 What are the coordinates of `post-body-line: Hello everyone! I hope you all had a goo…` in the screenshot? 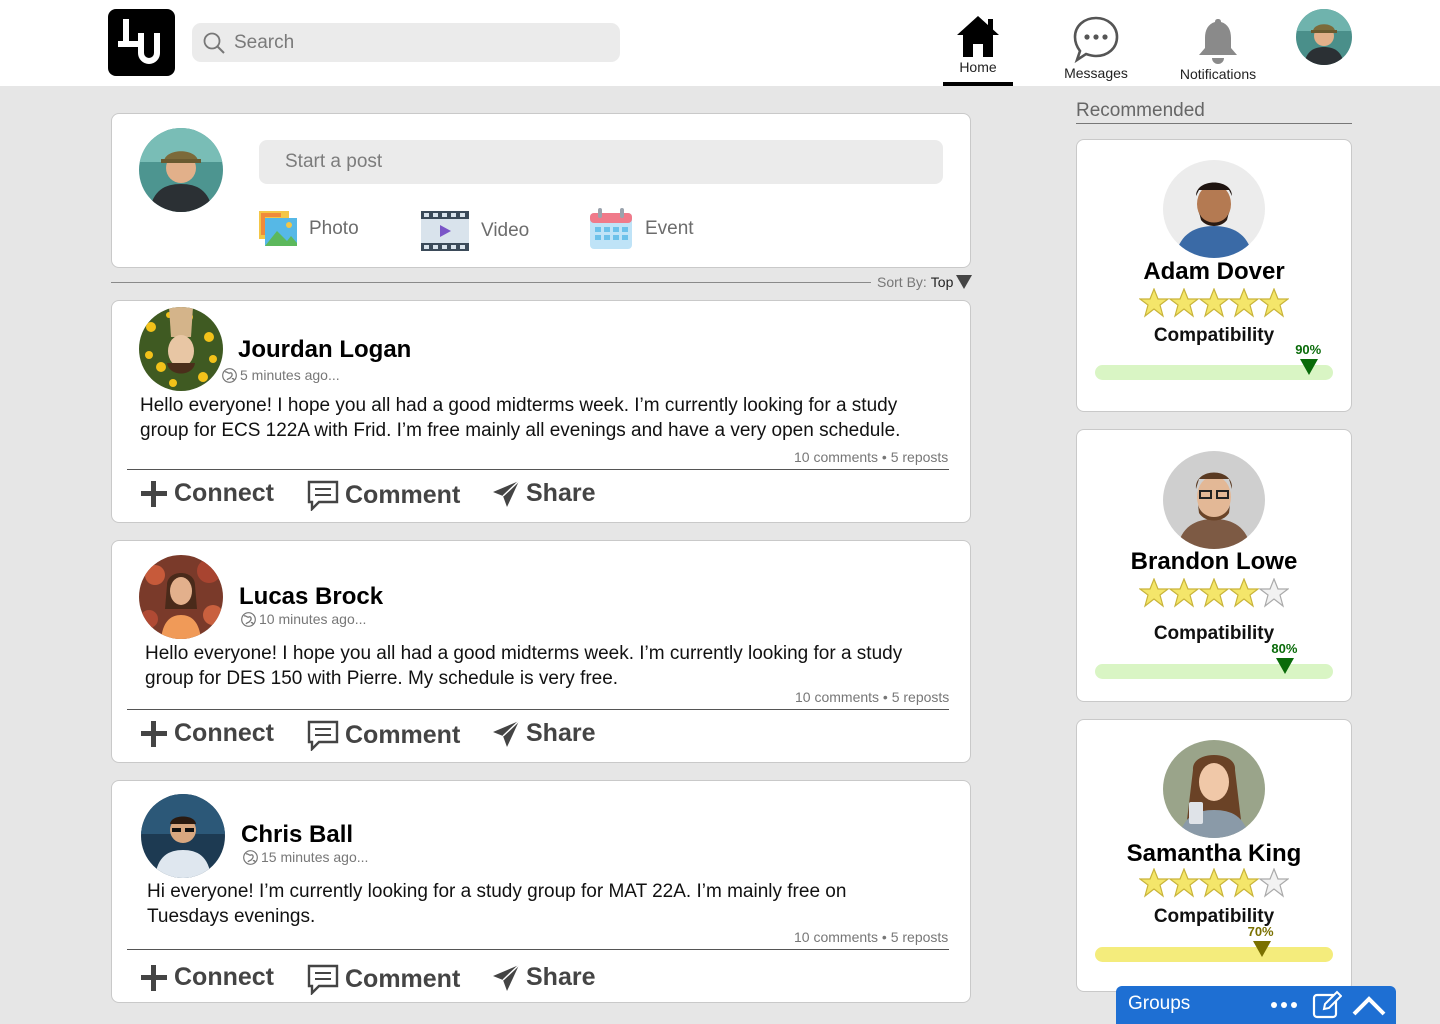 It's located at (519, 405).